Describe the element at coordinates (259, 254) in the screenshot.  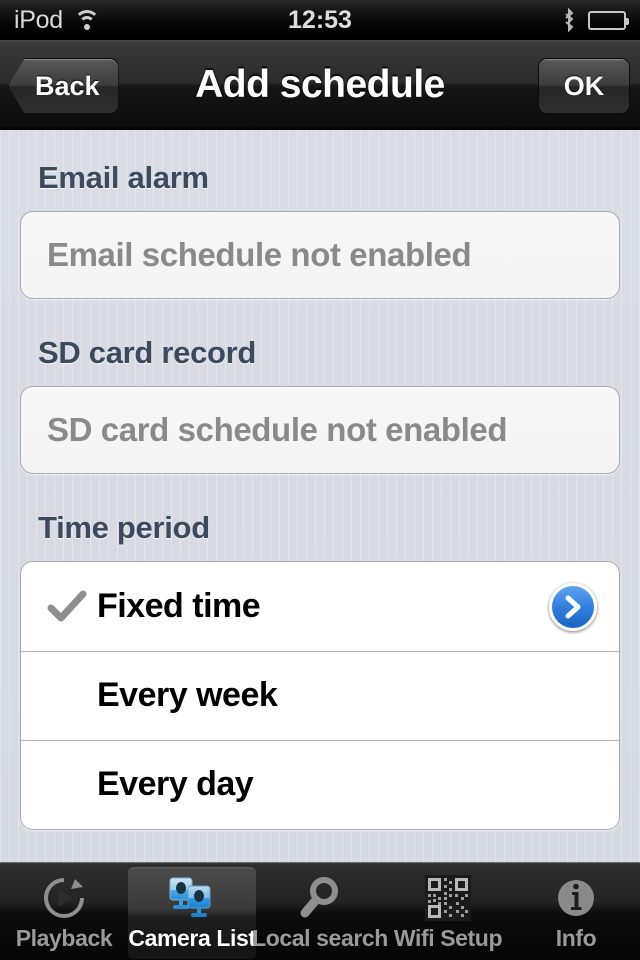
I see `email-schedule-value: Email schedule not enabled` at that location.